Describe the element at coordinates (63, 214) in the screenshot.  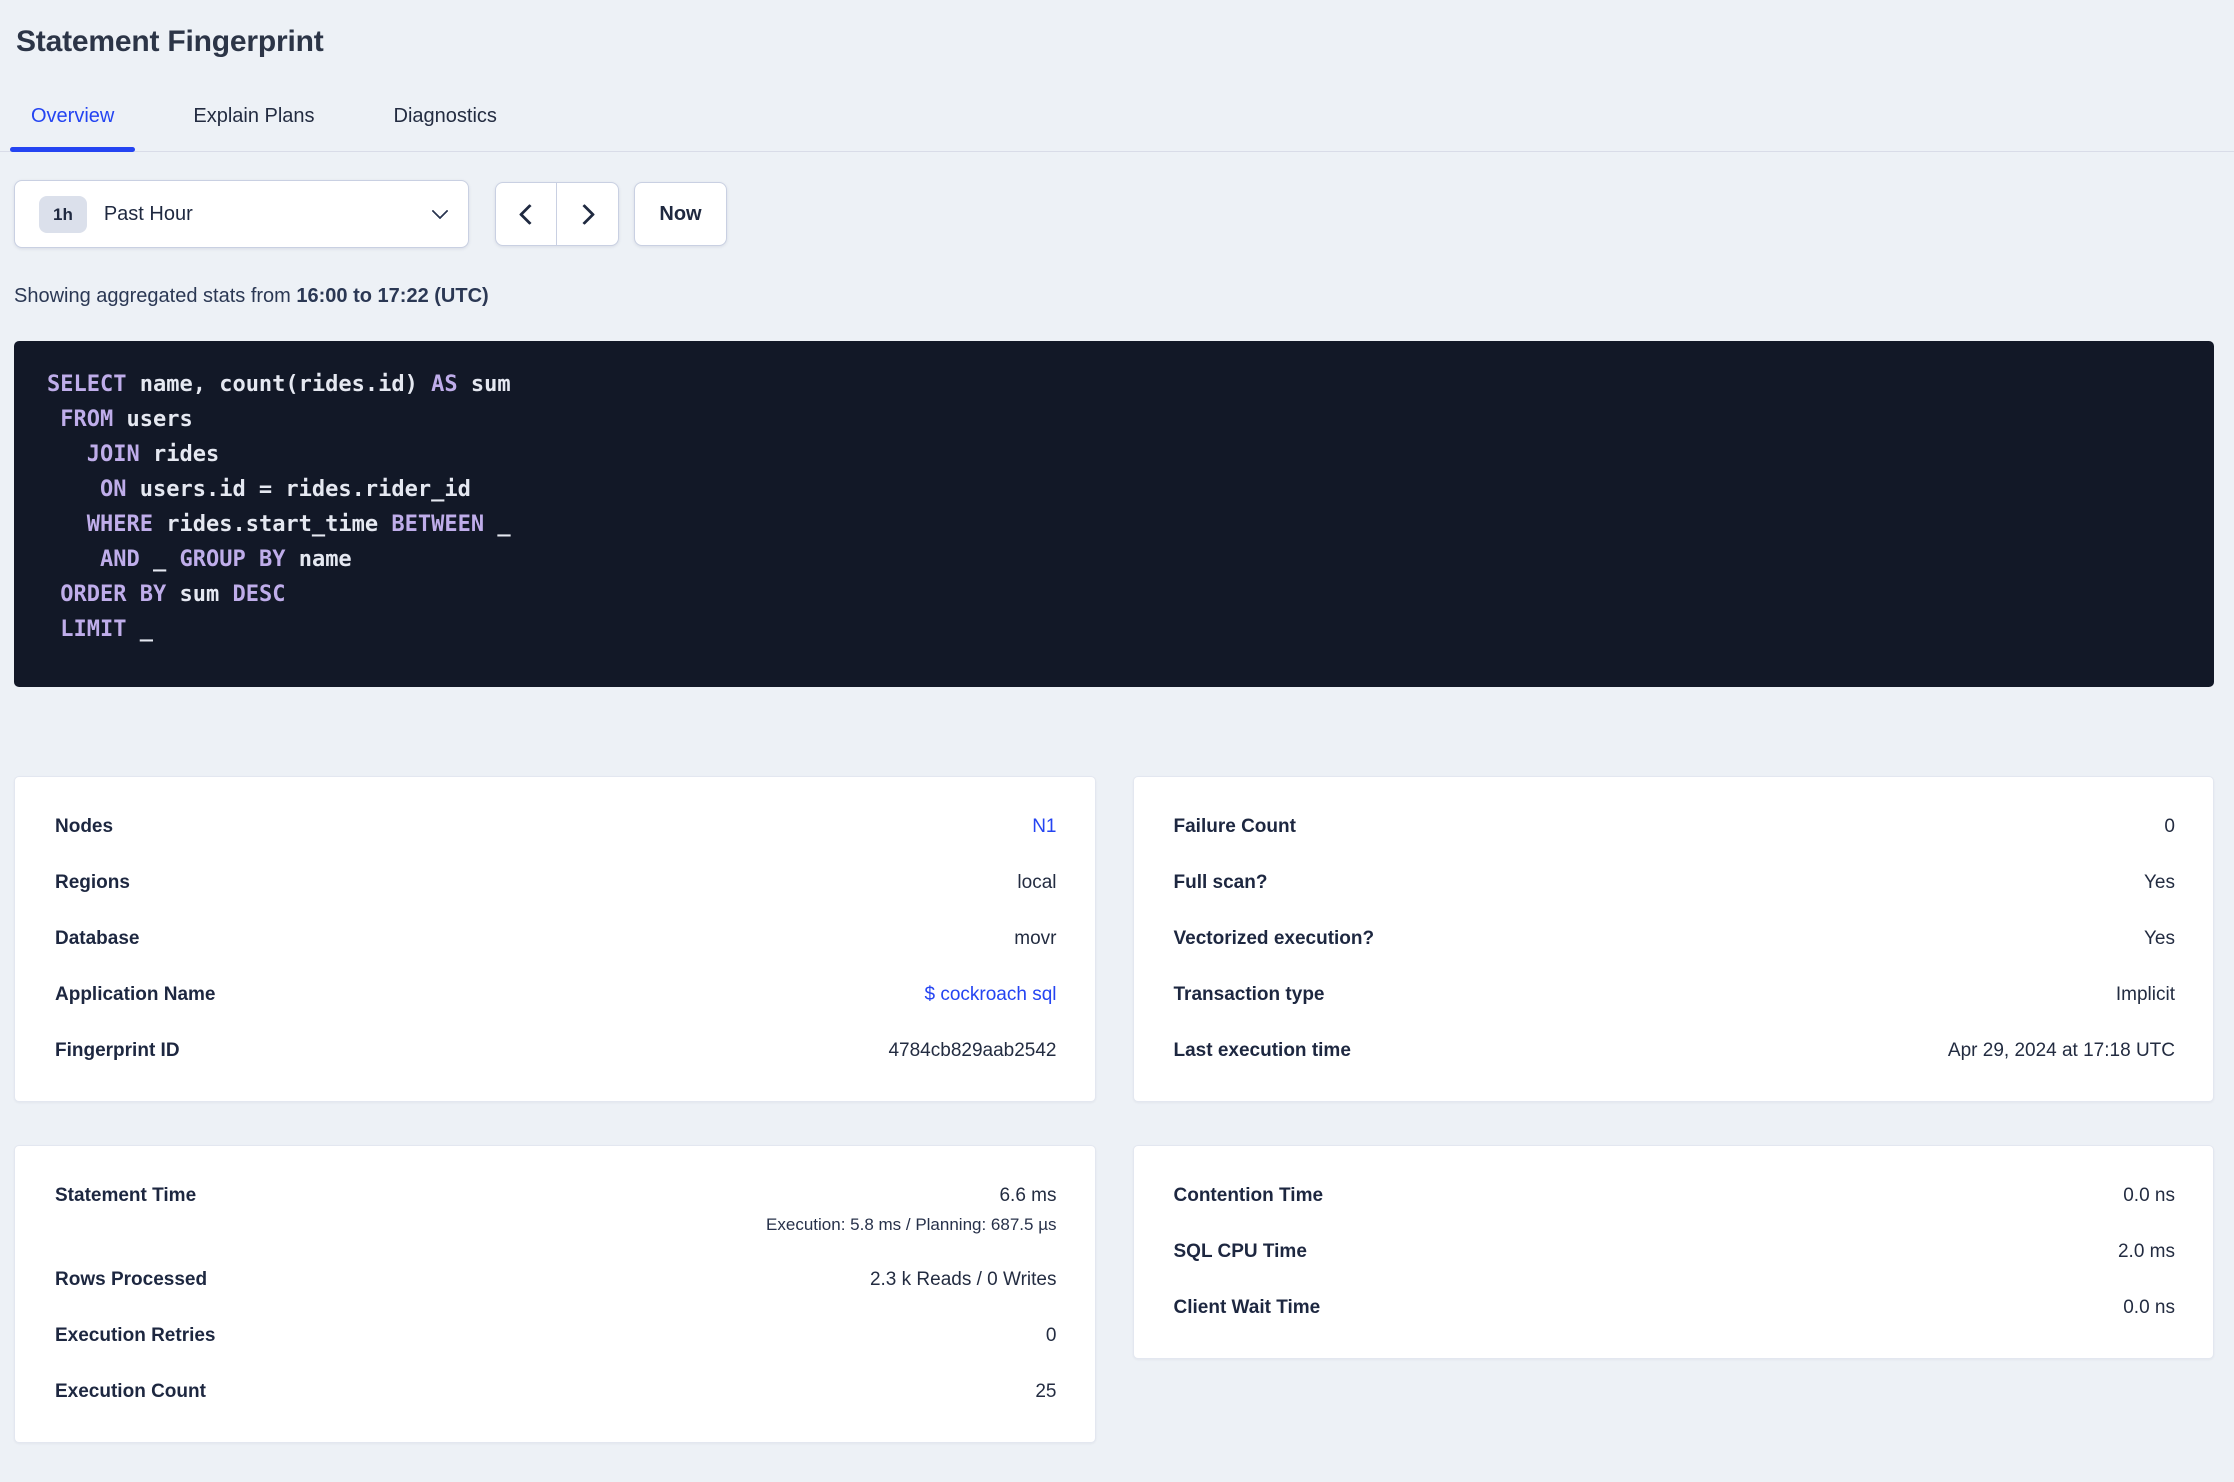
I see `time-range-badge: 1h` at that location.